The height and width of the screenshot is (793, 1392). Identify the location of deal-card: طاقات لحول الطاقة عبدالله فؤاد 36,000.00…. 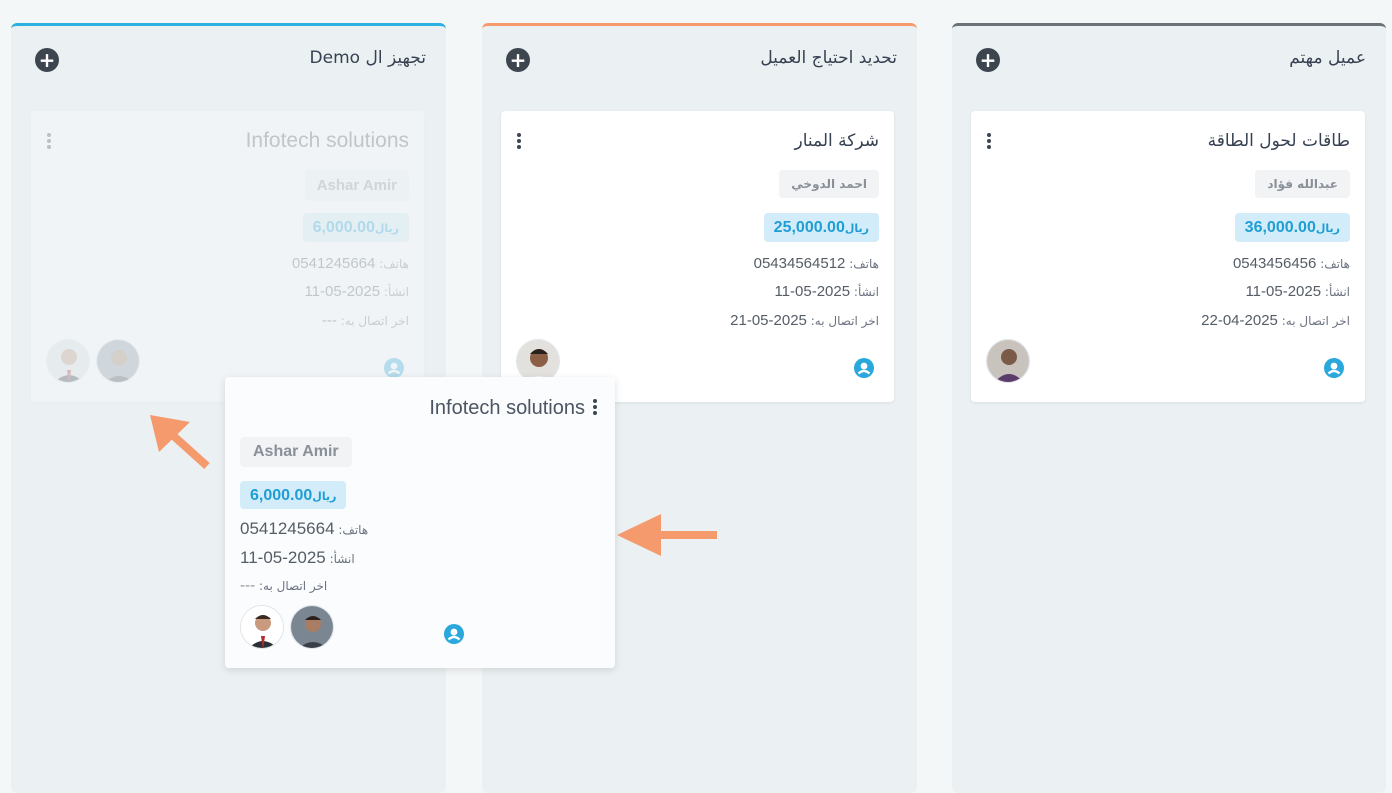
(1168, 256).